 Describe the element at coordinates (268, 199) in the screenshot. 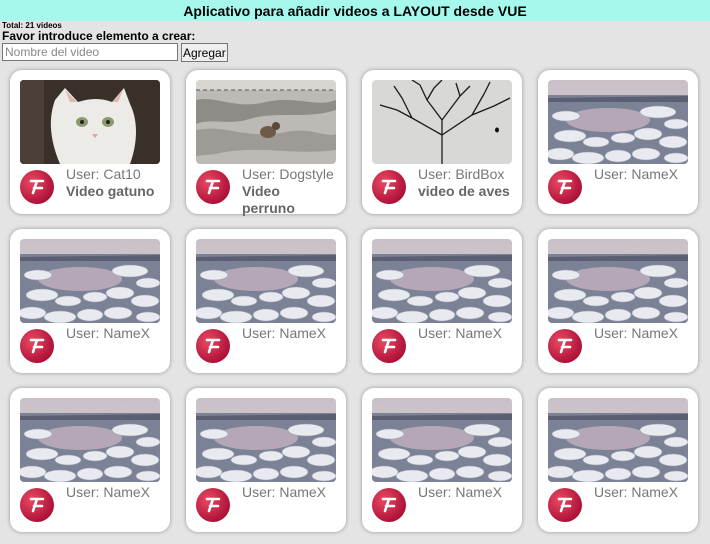

I see `video-title: Video perruno` at that location.